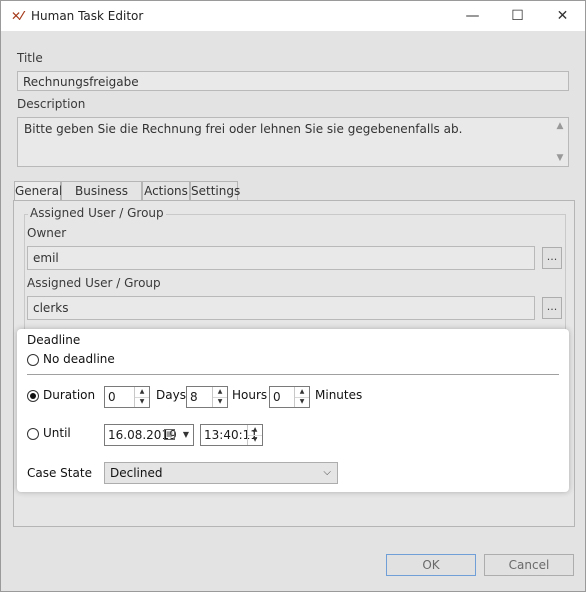 This screenshot has height=592, width=586. Describe the element at coordinates (207, 397) in the screenshot. I see `hours-stepper: 8 ▲ ▼` at that location.